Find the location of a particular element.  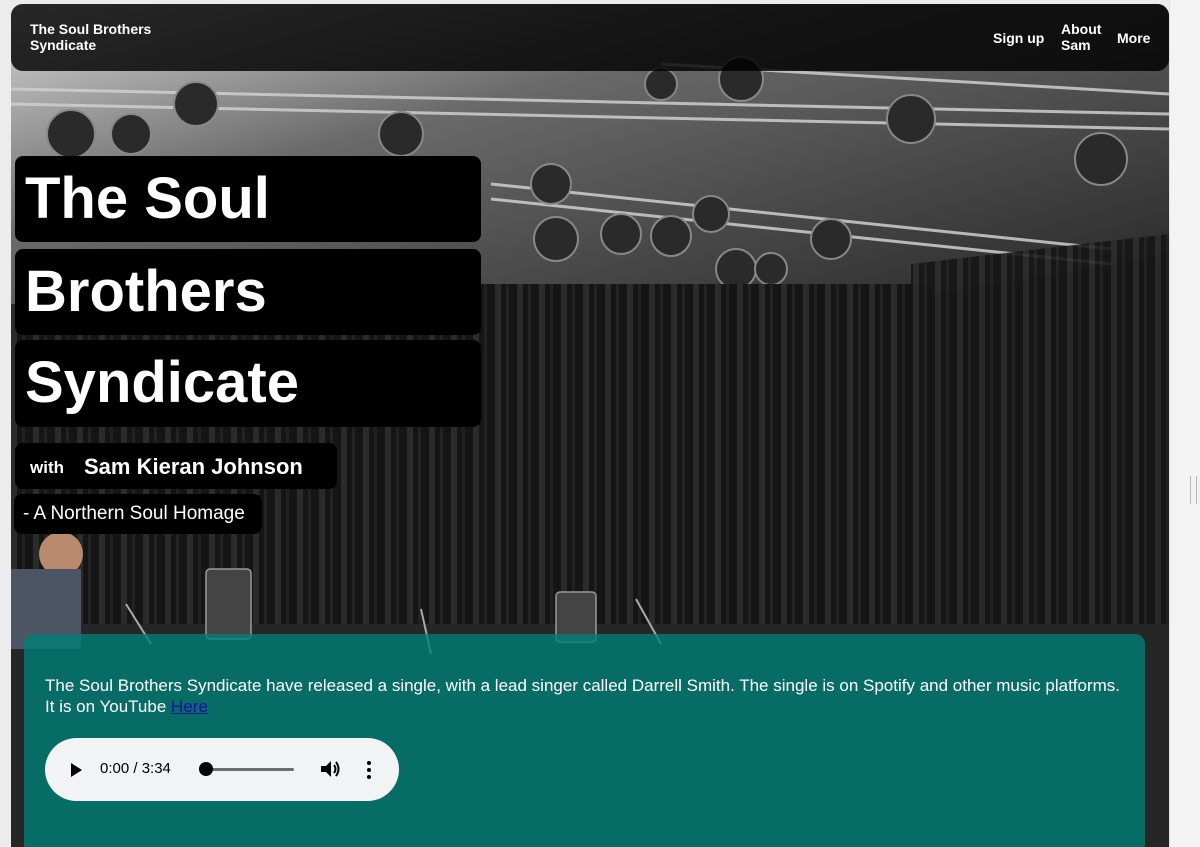

nav-link-about-sam: About Sam is located at coordinates (1083, 37).